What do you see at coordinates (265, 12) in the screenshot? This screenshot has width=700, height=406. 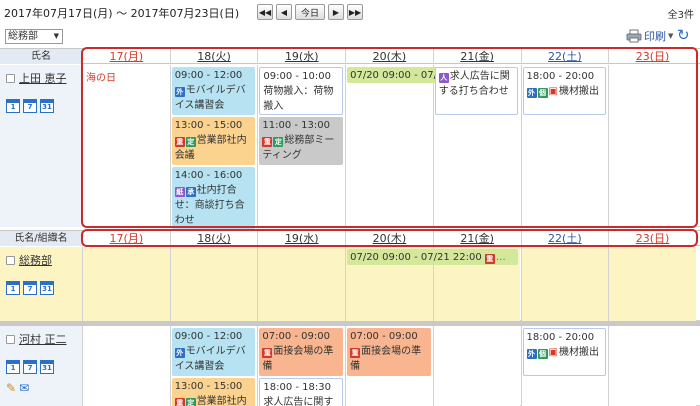 I see `first-week-button: ◀◀` at bounding box center [265, 12].